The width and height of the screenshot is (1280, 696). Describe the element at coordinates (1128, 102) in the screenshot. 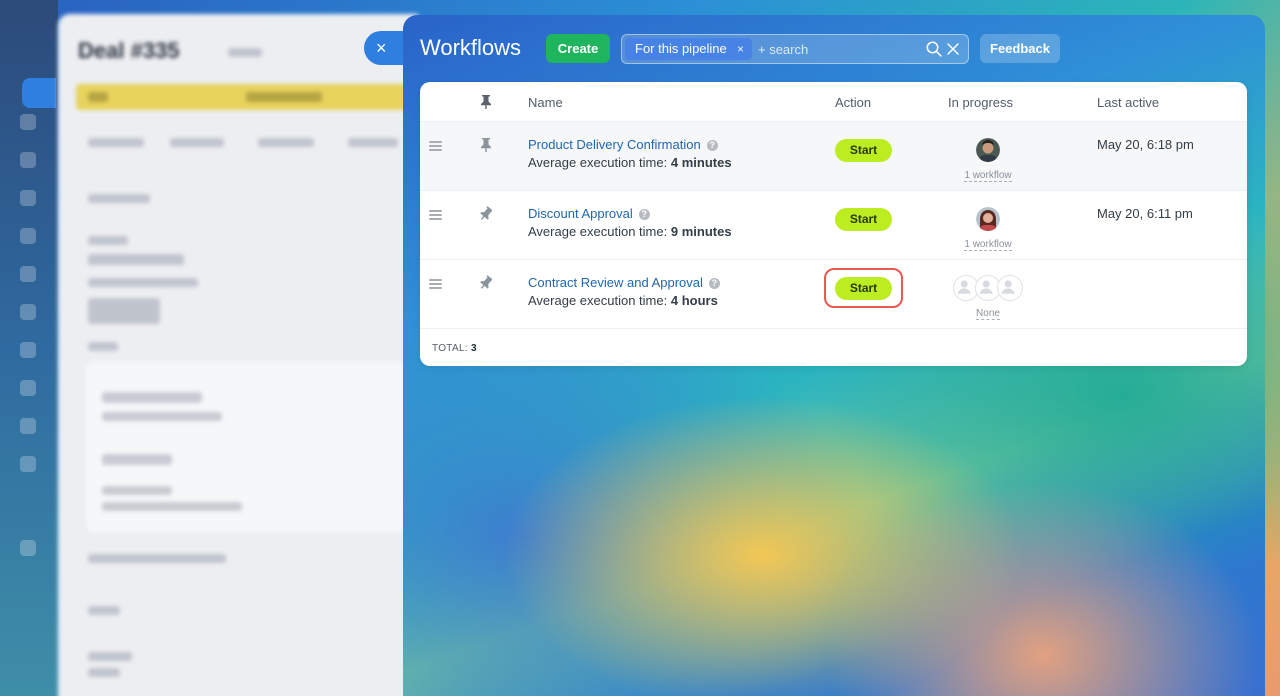

I see `column-header-last-active: Last active` at that location.